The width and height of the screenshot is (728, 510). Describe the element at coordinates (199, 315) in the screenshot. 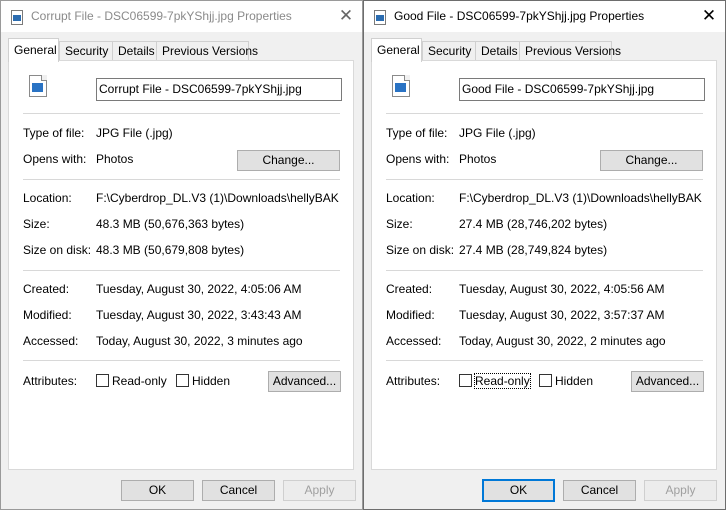

I see `modified-value: Tuesday, August 30, 2022, 3:43:43 AM` at that location.